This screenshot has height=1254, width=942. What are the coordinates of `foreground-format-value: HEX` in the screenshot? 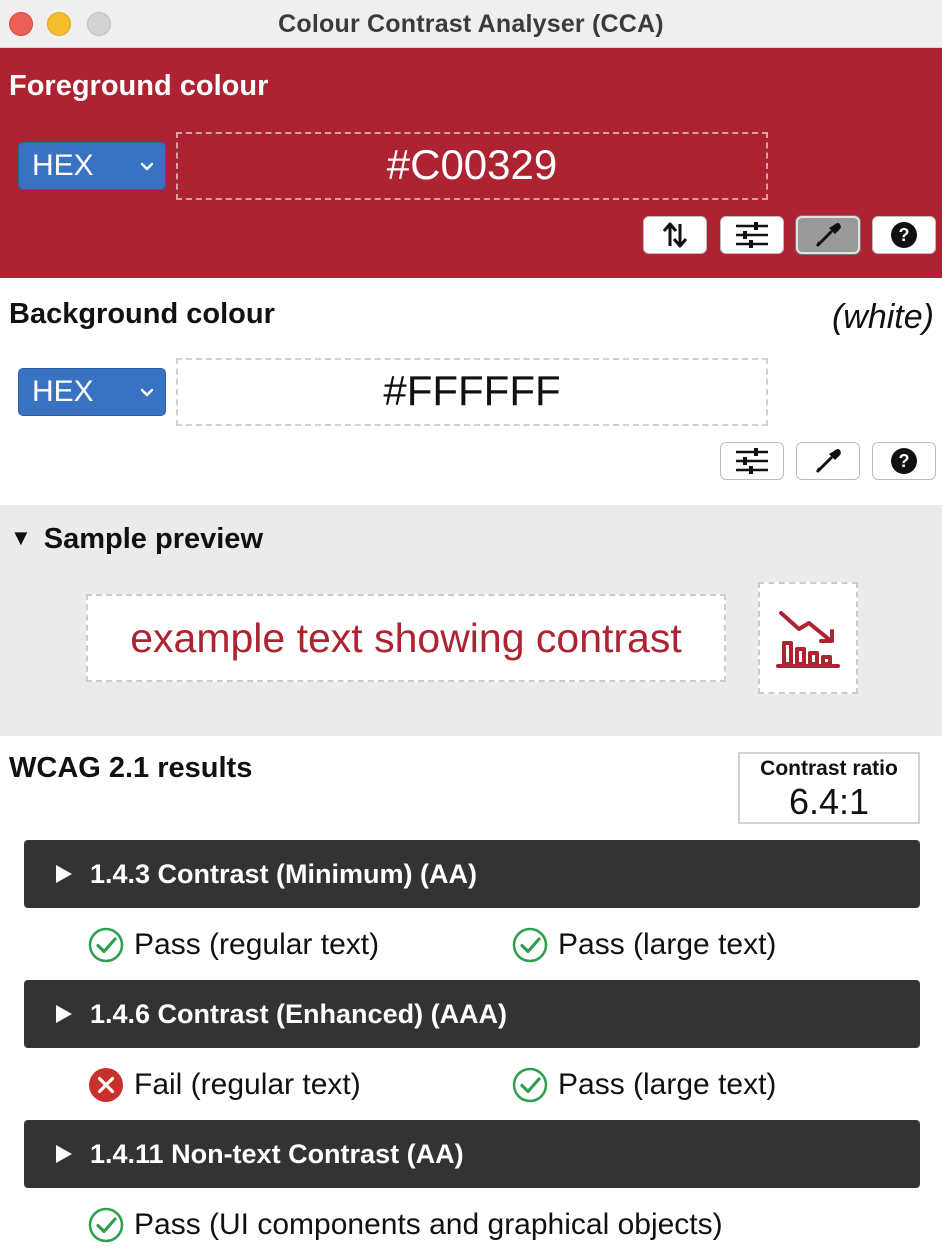 It's located at (63, 165).